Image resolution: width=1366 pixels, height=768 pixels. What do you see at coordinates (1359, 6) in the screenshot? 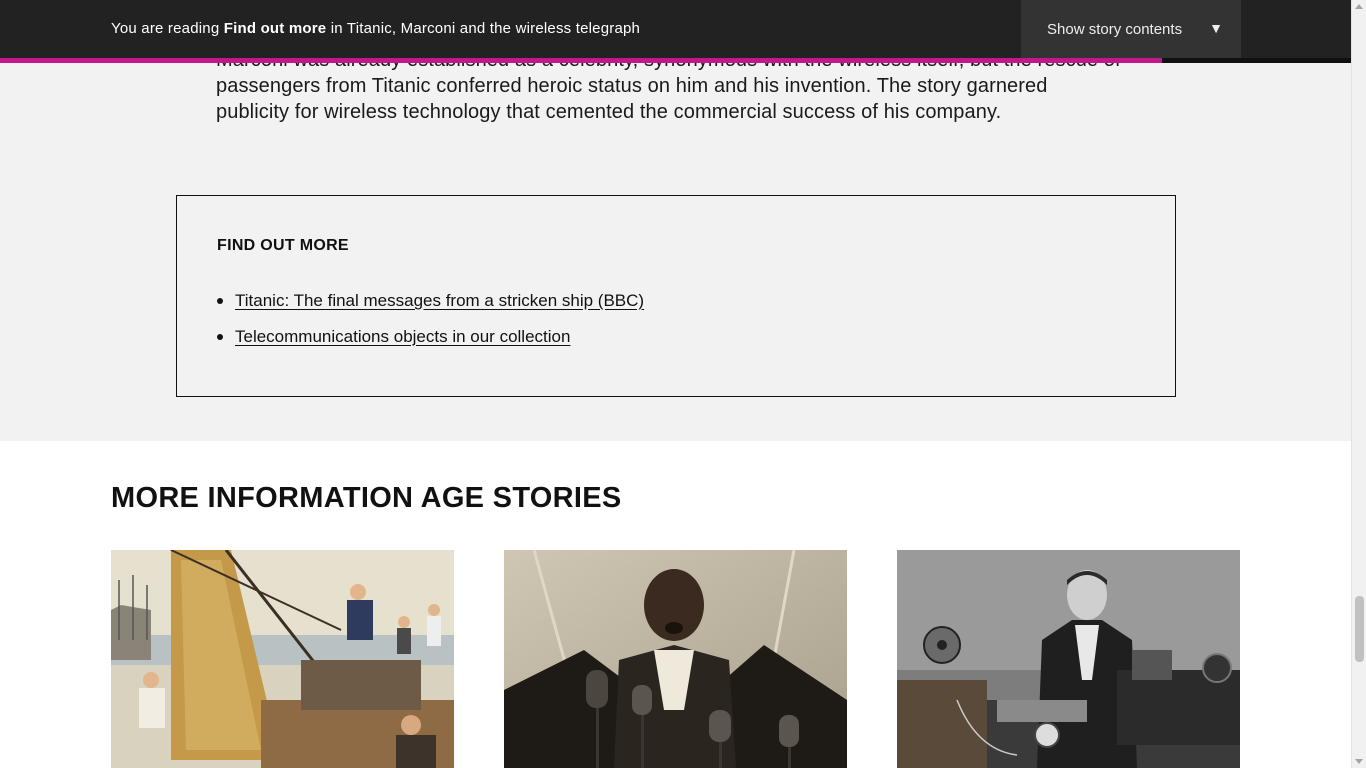
I see `scroll-up-arrow-icon` at bounding box center [1359, 6].